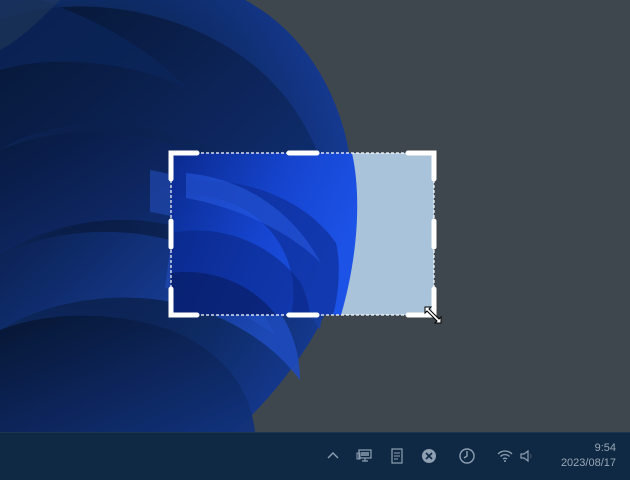 This screenshot has width=630, height=480. I want to click on close-circle-icon, so click(429, 456).